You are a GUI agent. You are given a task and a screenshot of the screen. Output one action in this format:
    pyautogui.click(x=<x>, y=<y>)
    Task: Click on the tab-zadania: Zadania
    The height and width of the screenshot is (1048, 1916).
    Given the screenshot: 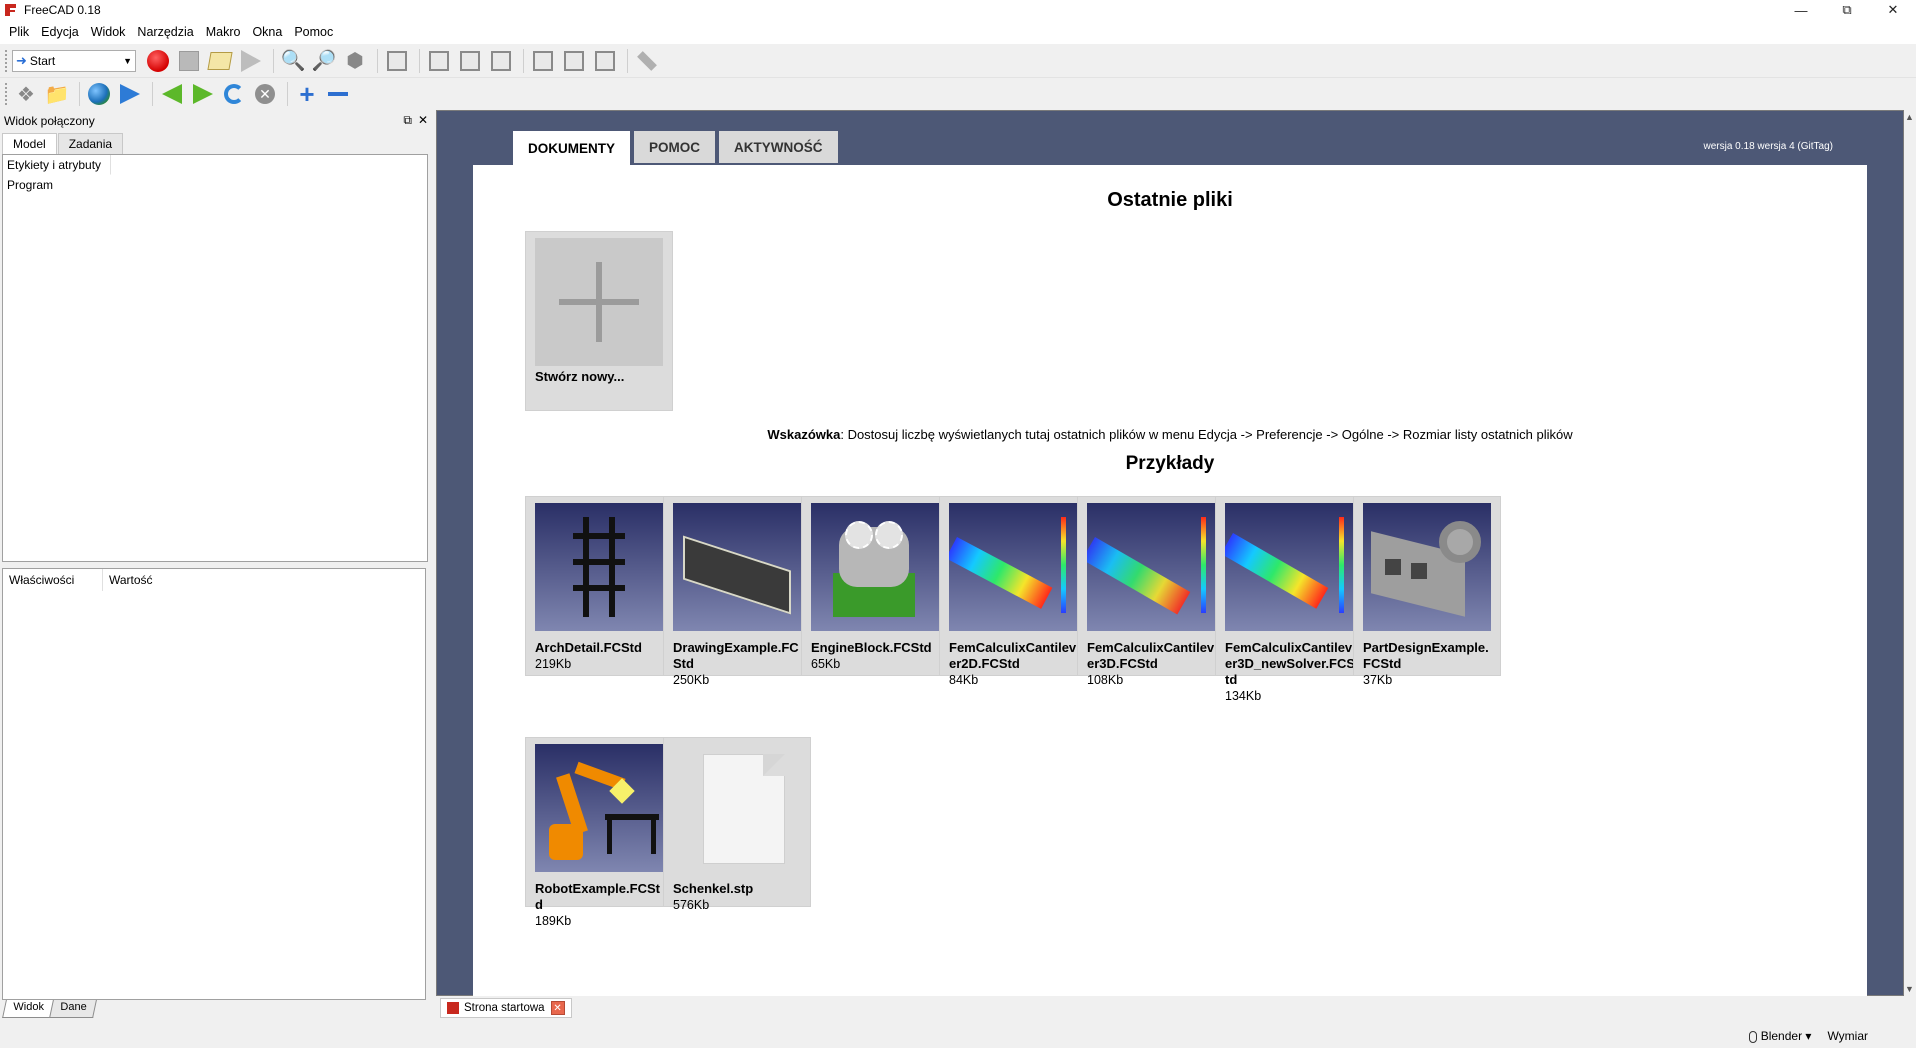 What is the action you would take?
    pyautogui.click(x=90, y=143)
    